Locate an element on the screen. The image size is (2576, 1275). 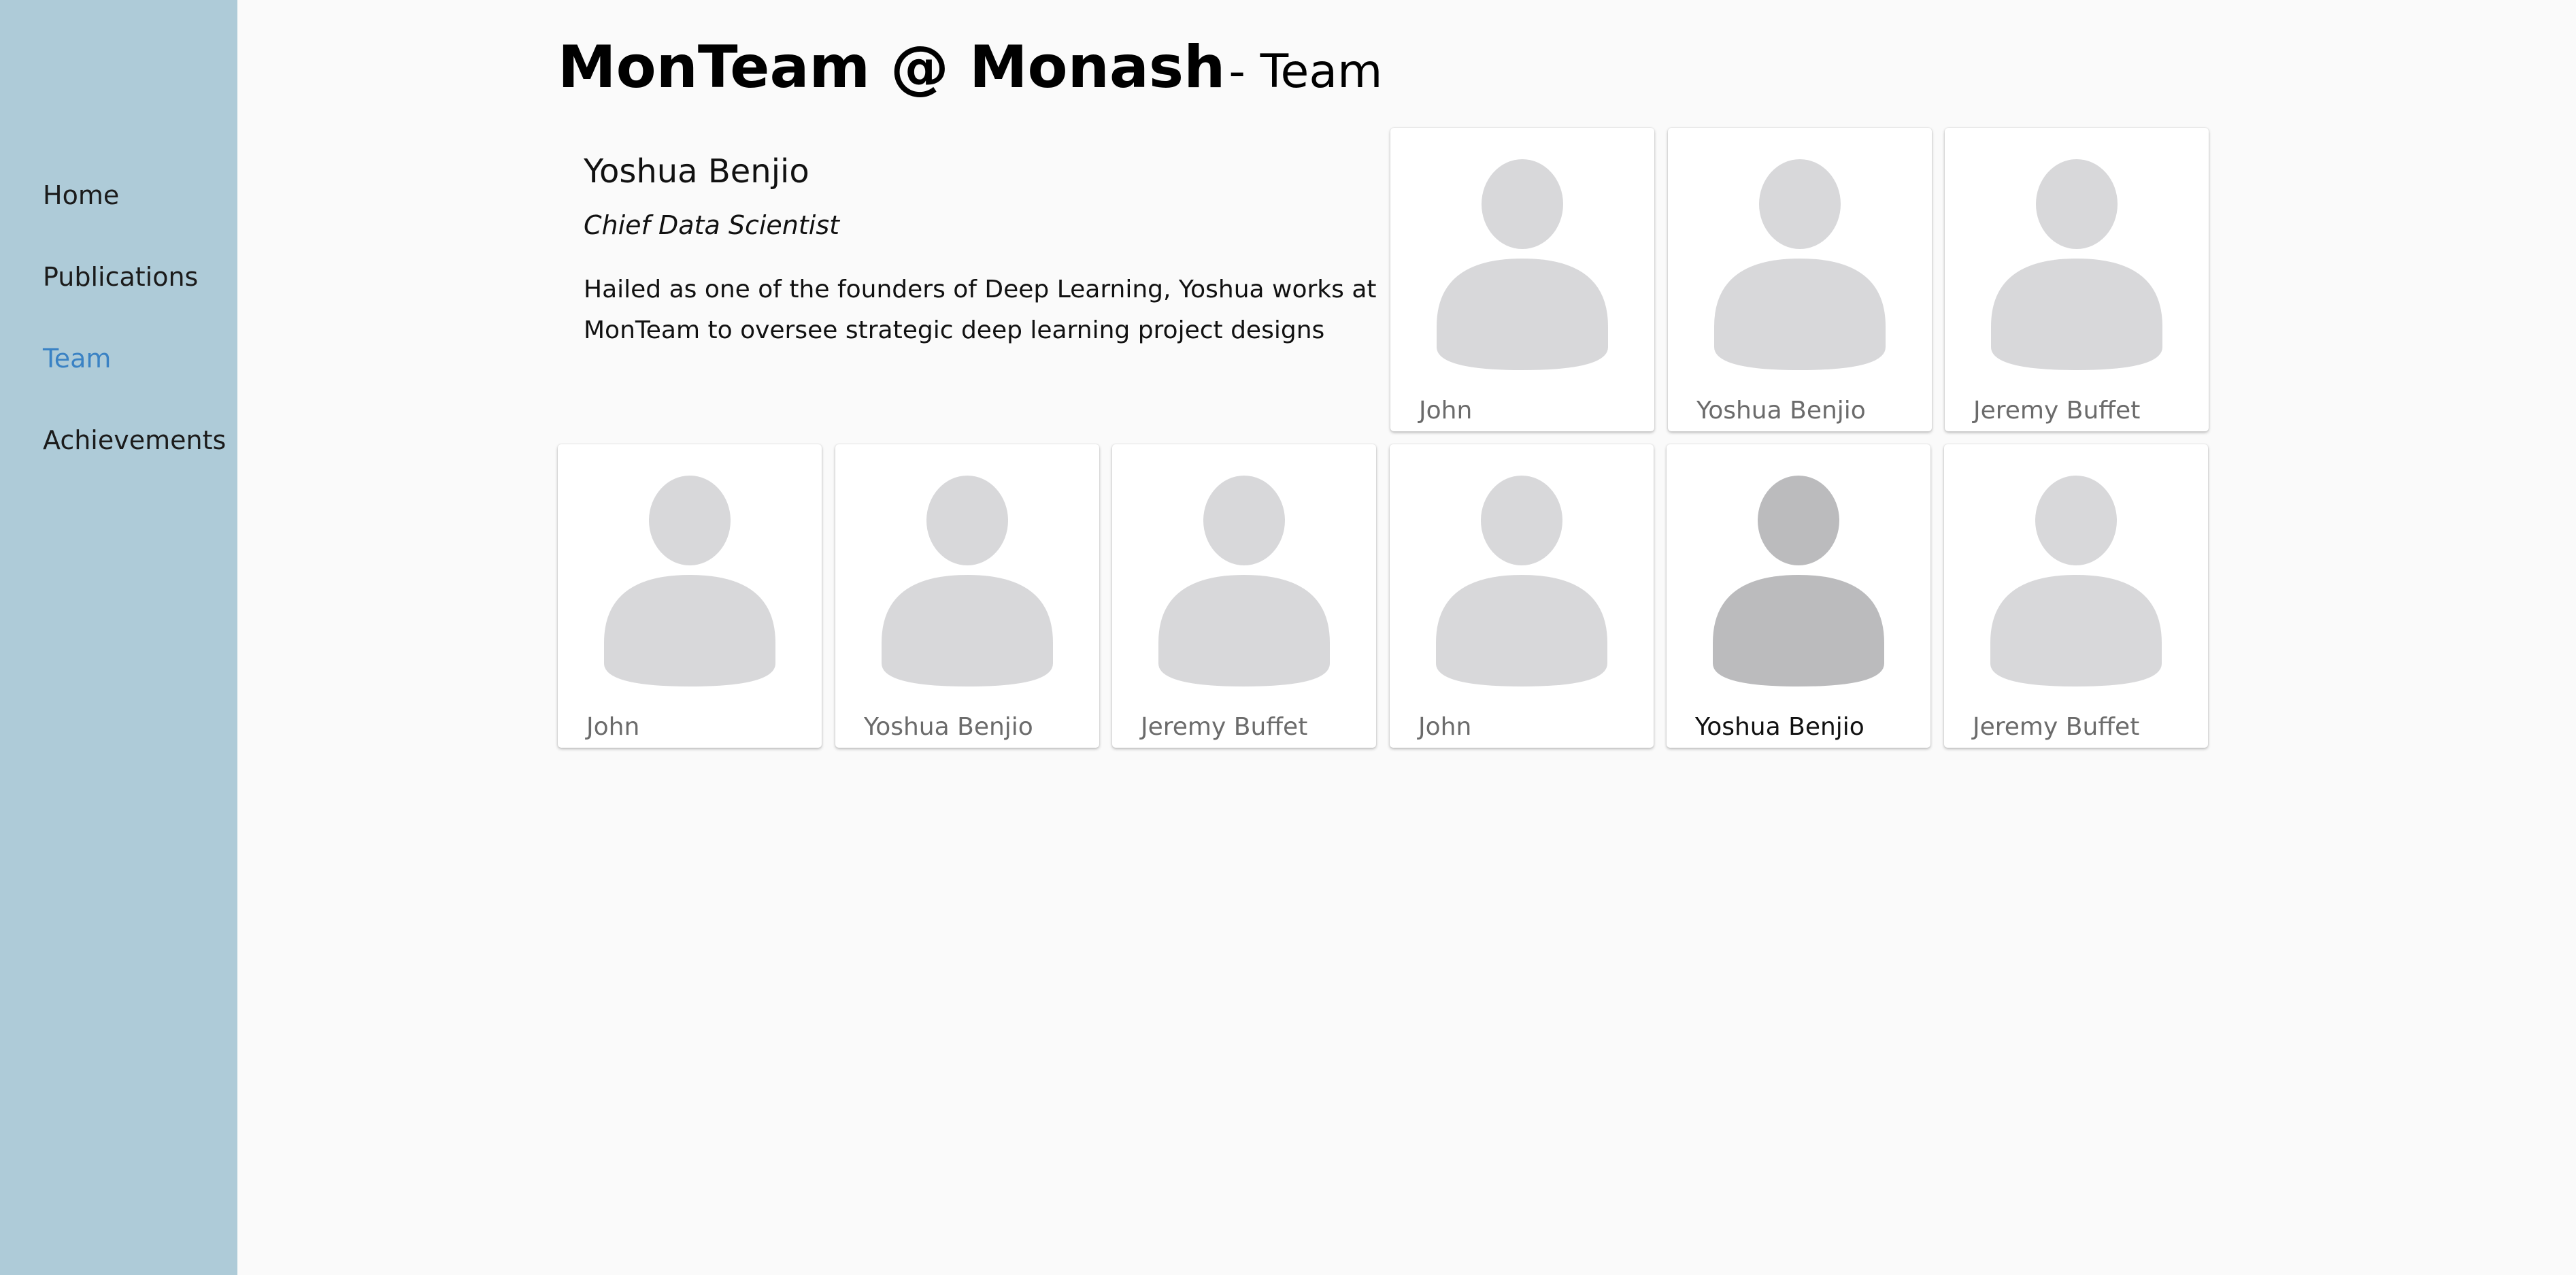
member-name: Yoshua Benjio is located at coordinates (696, 171).